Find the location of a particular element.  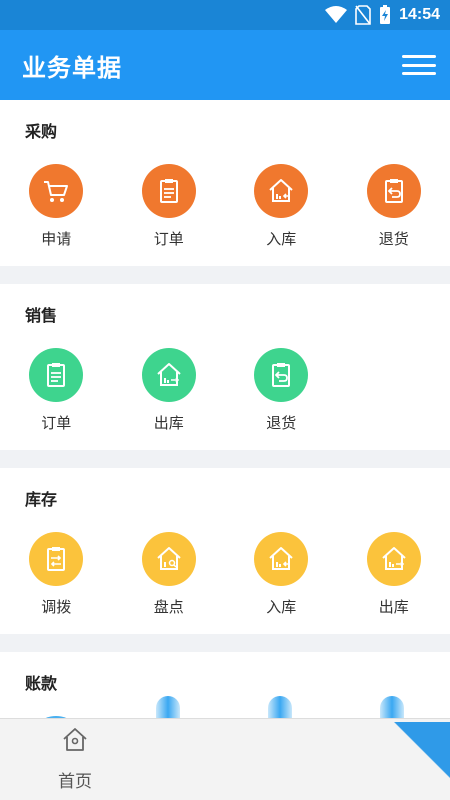

menu-icon is located at coordinates (419, 56).